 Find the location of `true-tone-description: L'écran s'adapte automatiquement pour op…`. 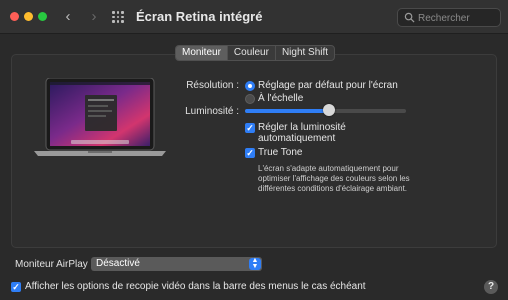

true-tone-description: L'écran s'adapte automatiquement pour op… is located at coordinates (334, 178).